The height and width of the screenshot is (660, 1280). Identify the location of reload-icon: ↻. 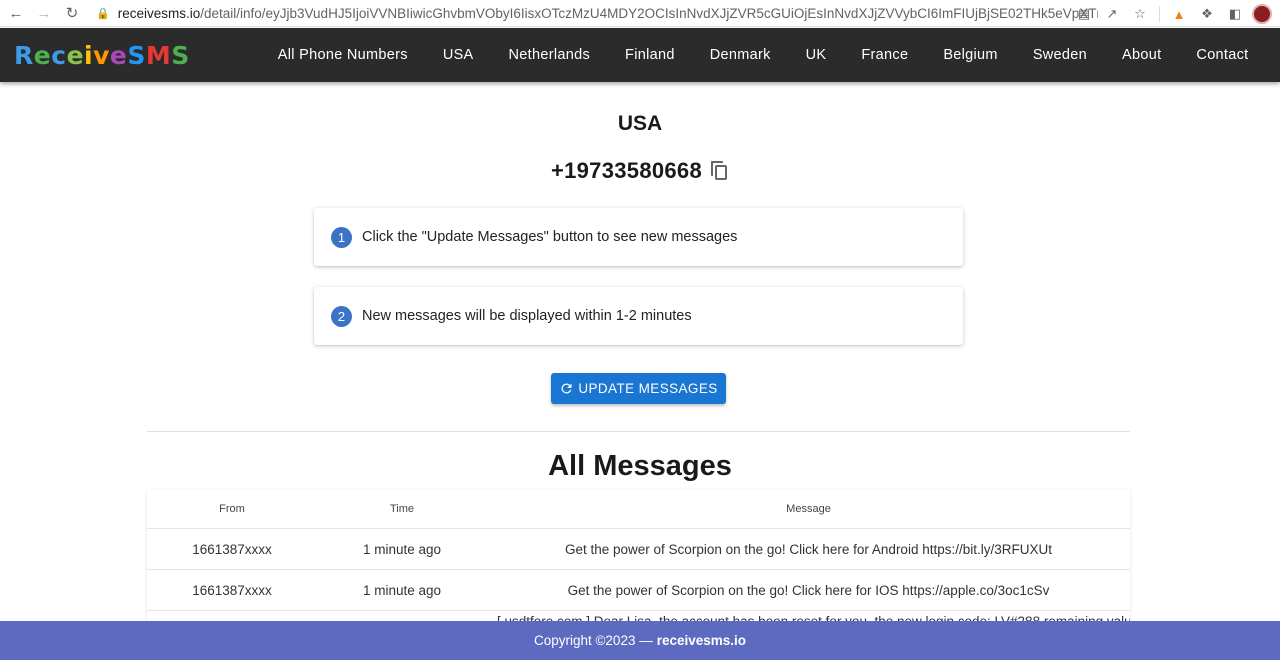
(72, 13).